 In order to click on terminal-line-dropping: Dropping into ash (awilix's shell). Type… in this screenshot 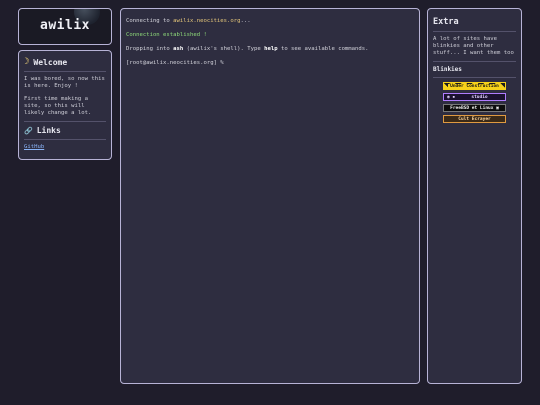, I will do `click(247, 49)`.